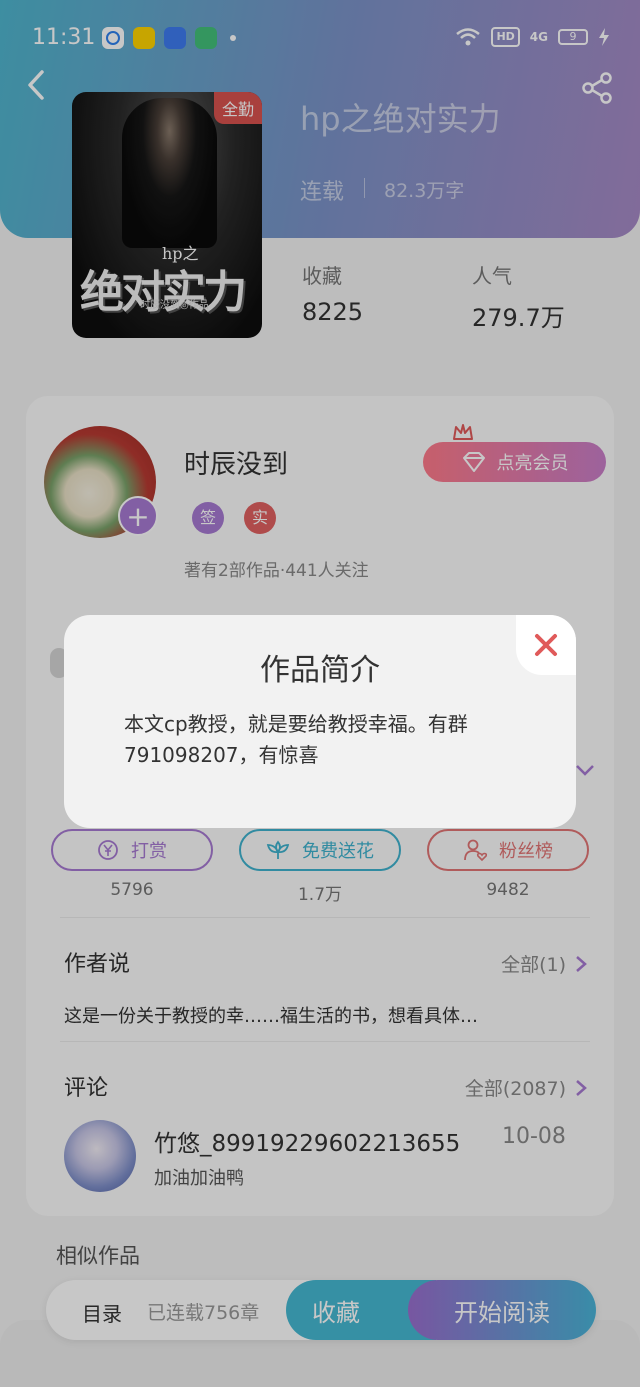 This screenshot has height=1387, width=640. I want to click on dialog-body: 本文cp教授，就是要给教授幸福。有群791098207，有惊喜, so click(296, 739).